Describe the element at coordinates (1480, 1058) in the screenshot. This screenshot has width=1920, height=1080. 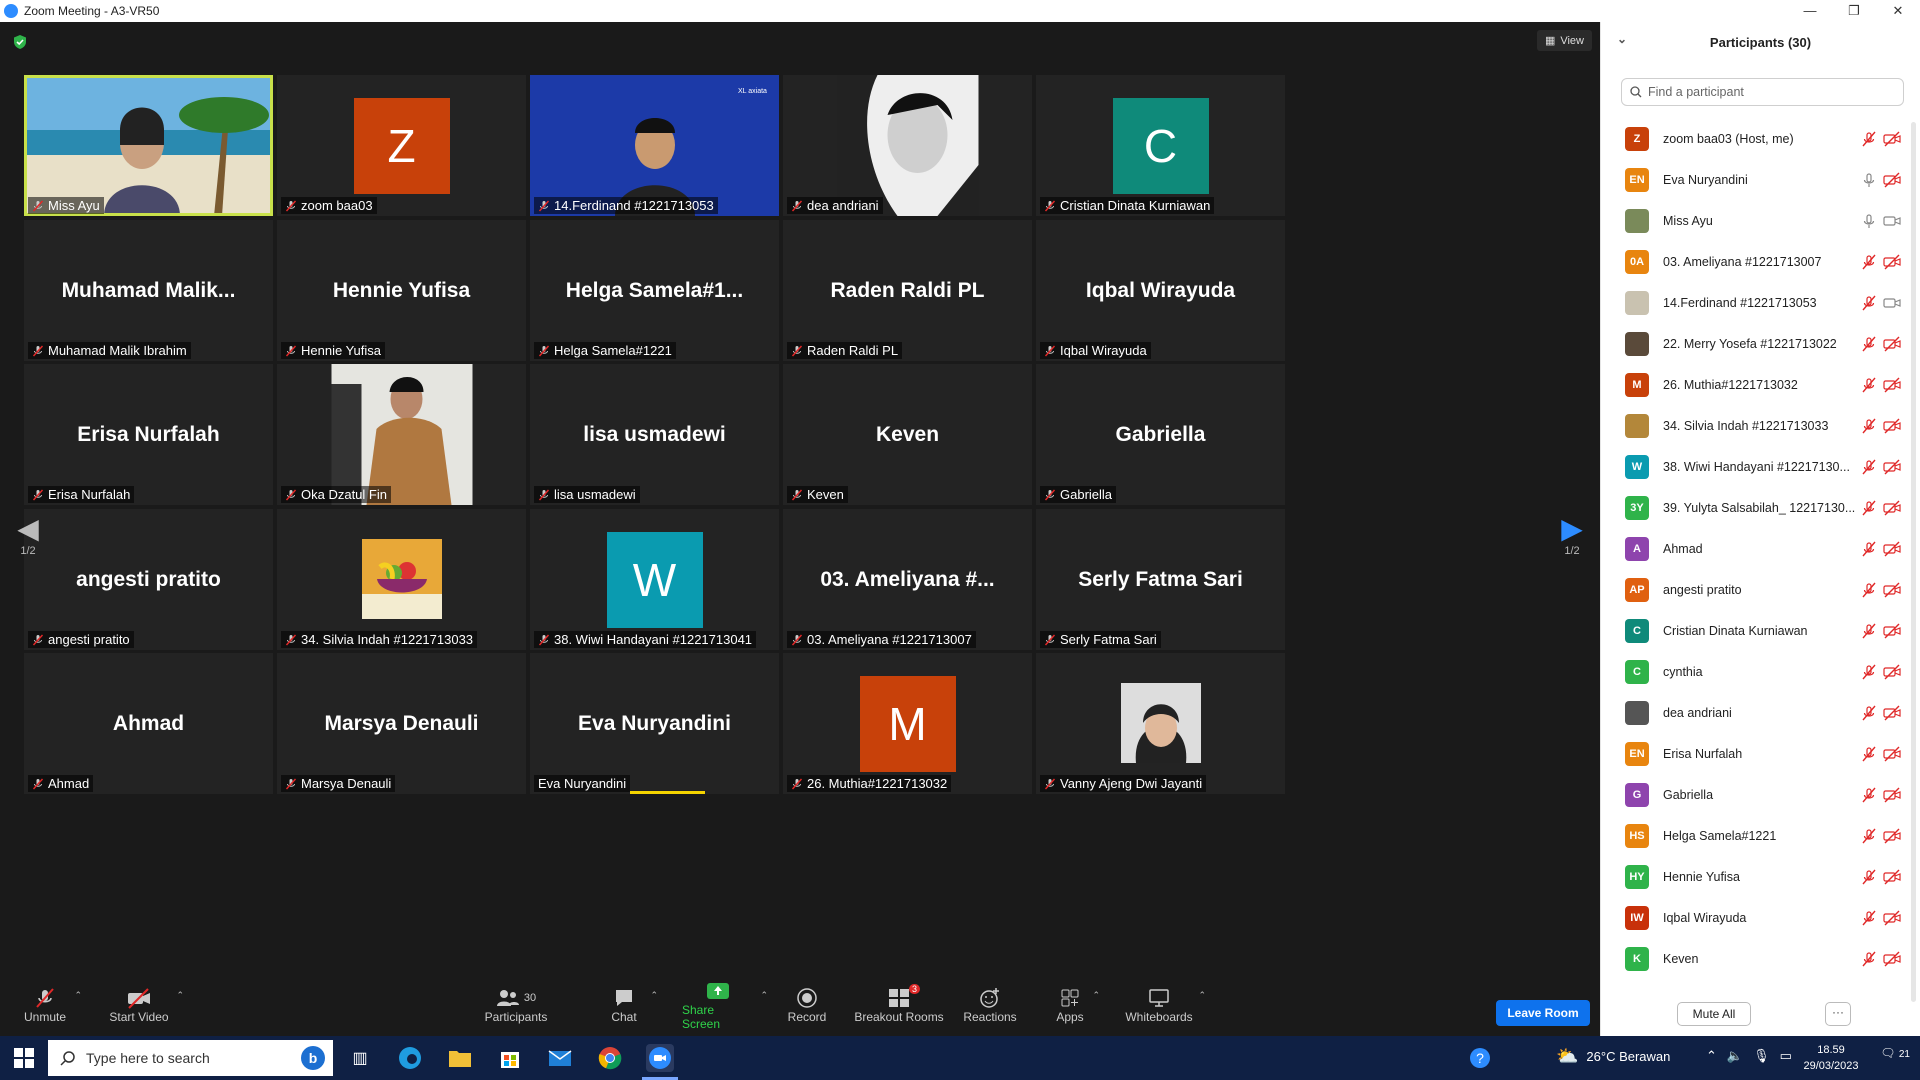
I see `help-icon: ?` at that location.